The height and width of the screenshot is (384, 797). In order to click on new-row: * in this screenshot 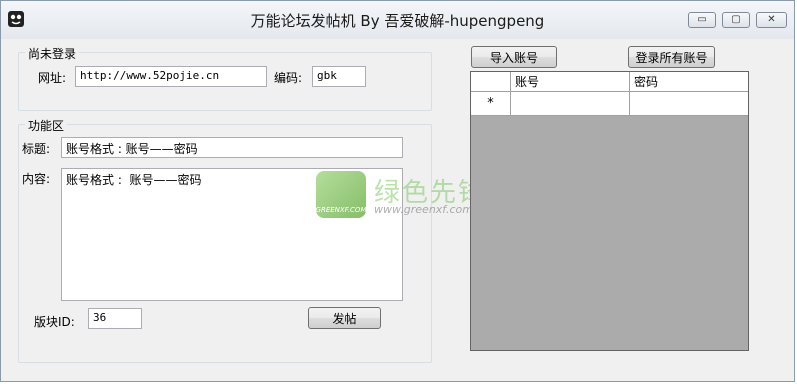, I will do `click(609, 104)`.